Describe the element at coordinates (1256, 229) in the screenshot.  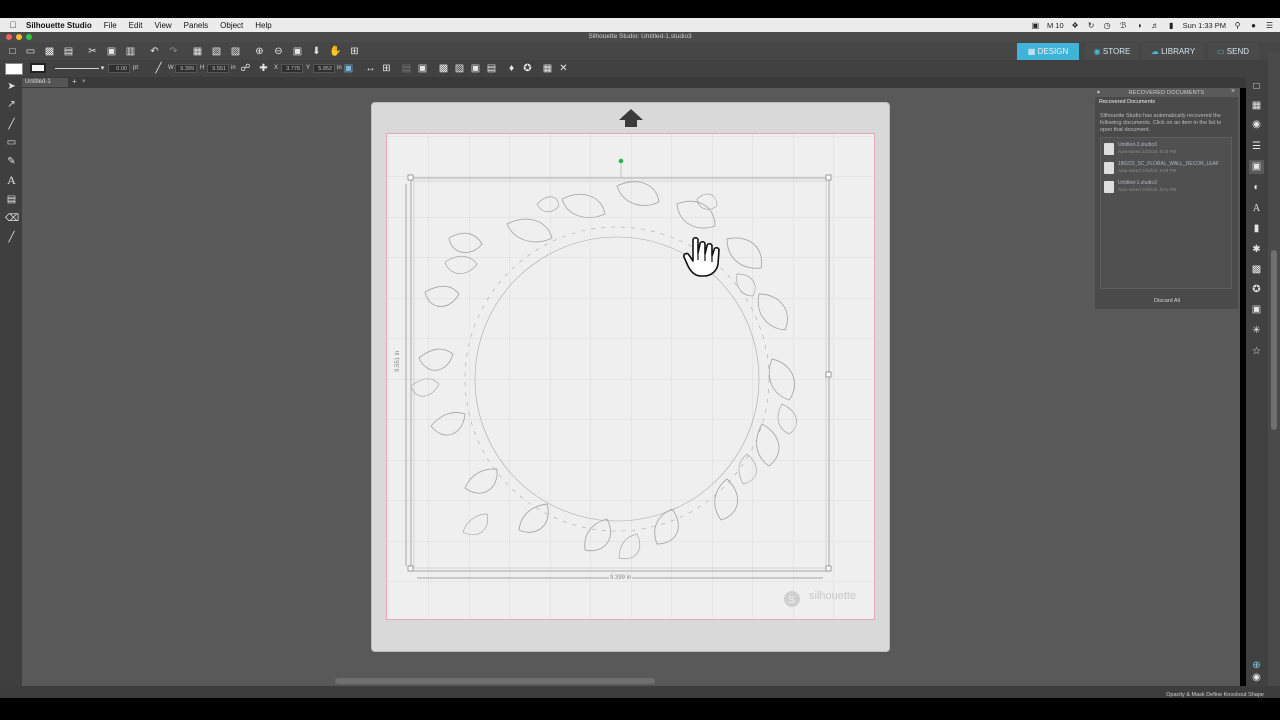
I see `align-panel-icon: ▮` at that location.